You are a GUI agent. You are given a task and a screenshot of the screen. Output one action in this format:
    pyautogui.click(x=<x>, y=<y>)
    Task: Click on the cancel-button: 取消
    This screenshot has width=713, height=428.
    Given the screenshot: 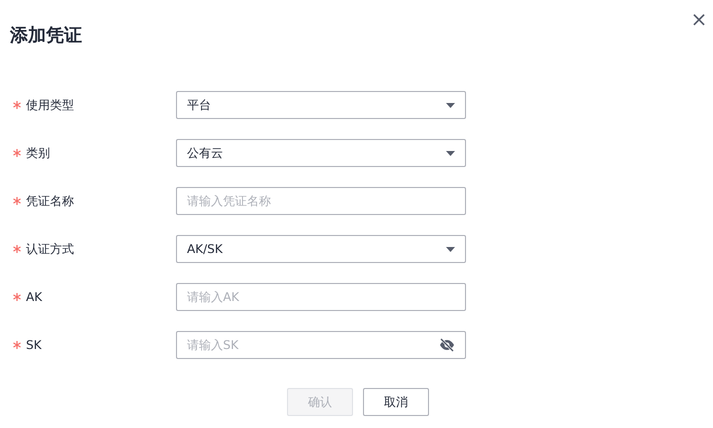 What is the action you would take?
    pyautogui.click(x=396, y=402)
    